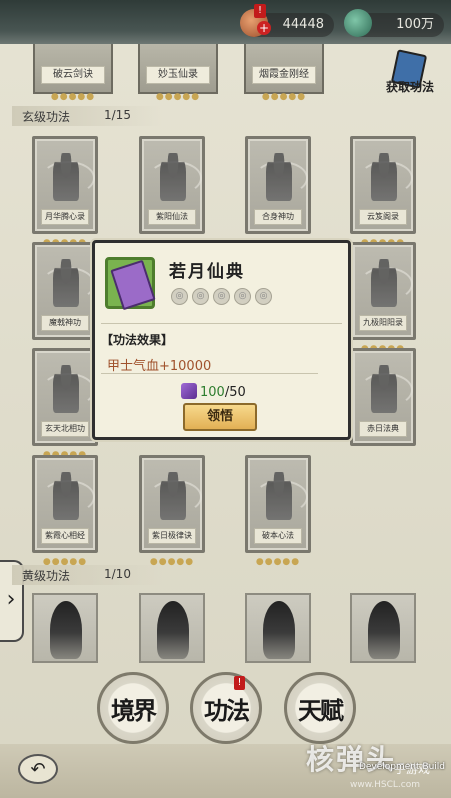 The image size is (451, 798). Describe the element at coordinates (65, 404) in the screenshot. I see `technique-card: 玄天北相功●●●●●` at that location.